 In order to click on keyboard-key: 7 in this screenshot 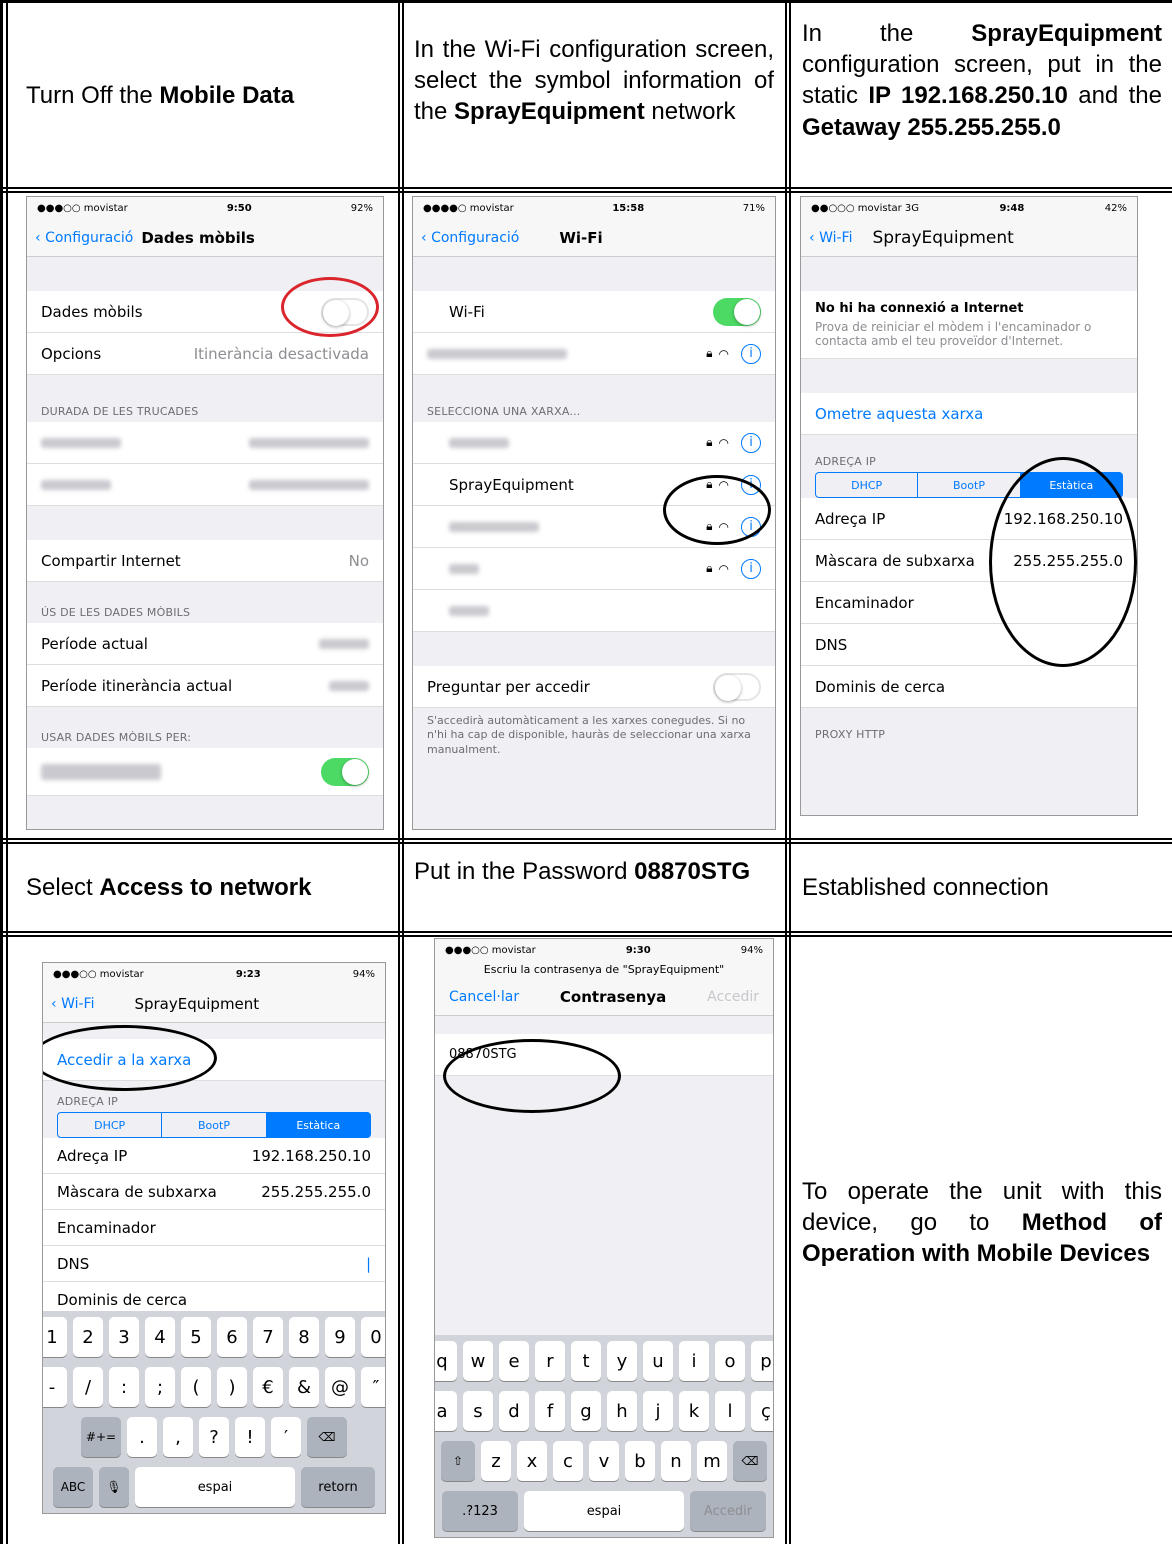, I will do `click(268, 1337)`.